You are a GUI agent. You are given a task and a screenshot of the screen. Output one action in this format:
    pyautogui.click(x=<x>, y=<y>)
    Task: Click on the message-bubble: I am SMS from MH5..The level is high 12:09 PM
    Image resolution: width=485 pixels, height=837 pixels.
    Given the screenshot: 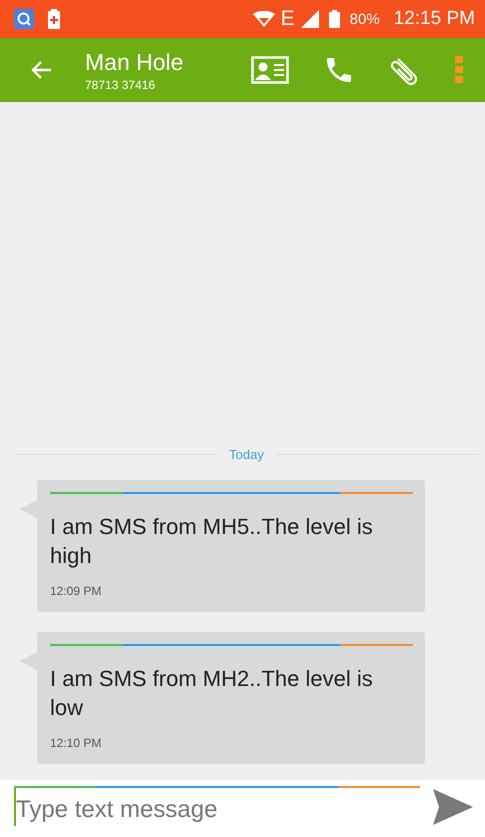 What is the action you would take?
    pyautogui.click(x=231, y=546)
    